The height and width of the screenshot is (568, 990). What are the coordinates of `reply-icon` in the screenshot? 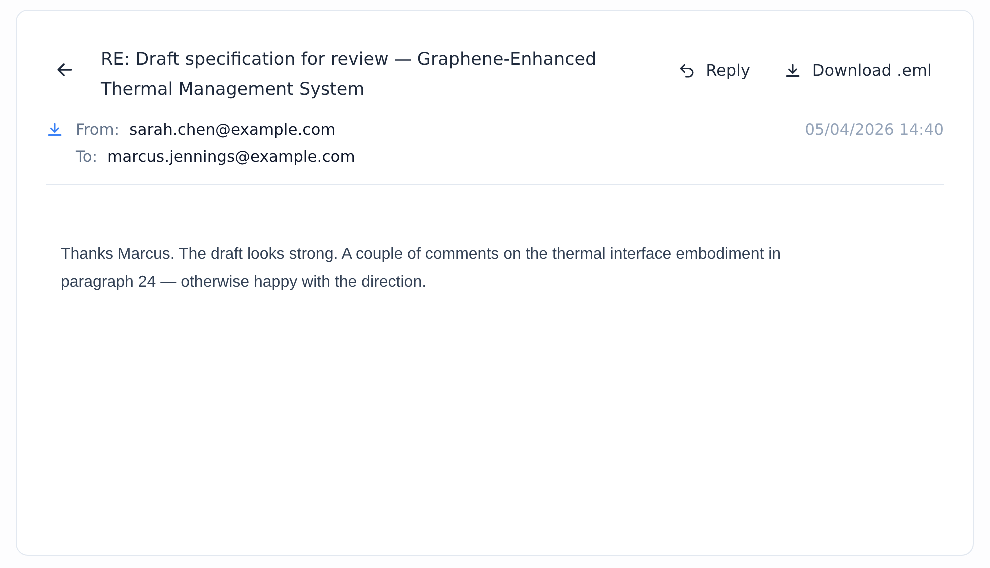 It's located at (687, 71).